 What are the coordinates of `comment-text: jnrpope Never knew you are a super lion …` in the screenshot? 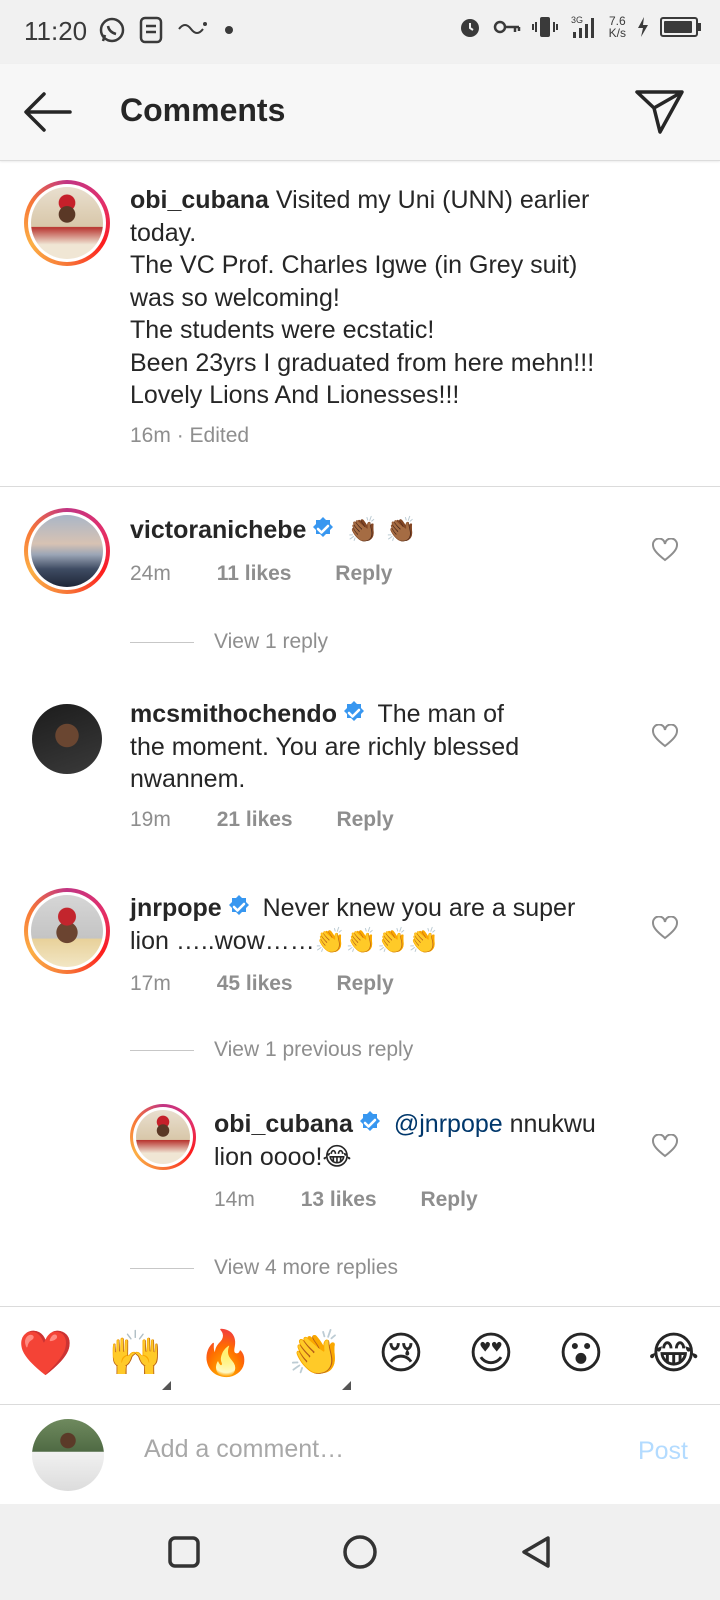 It's located at (380, 924).